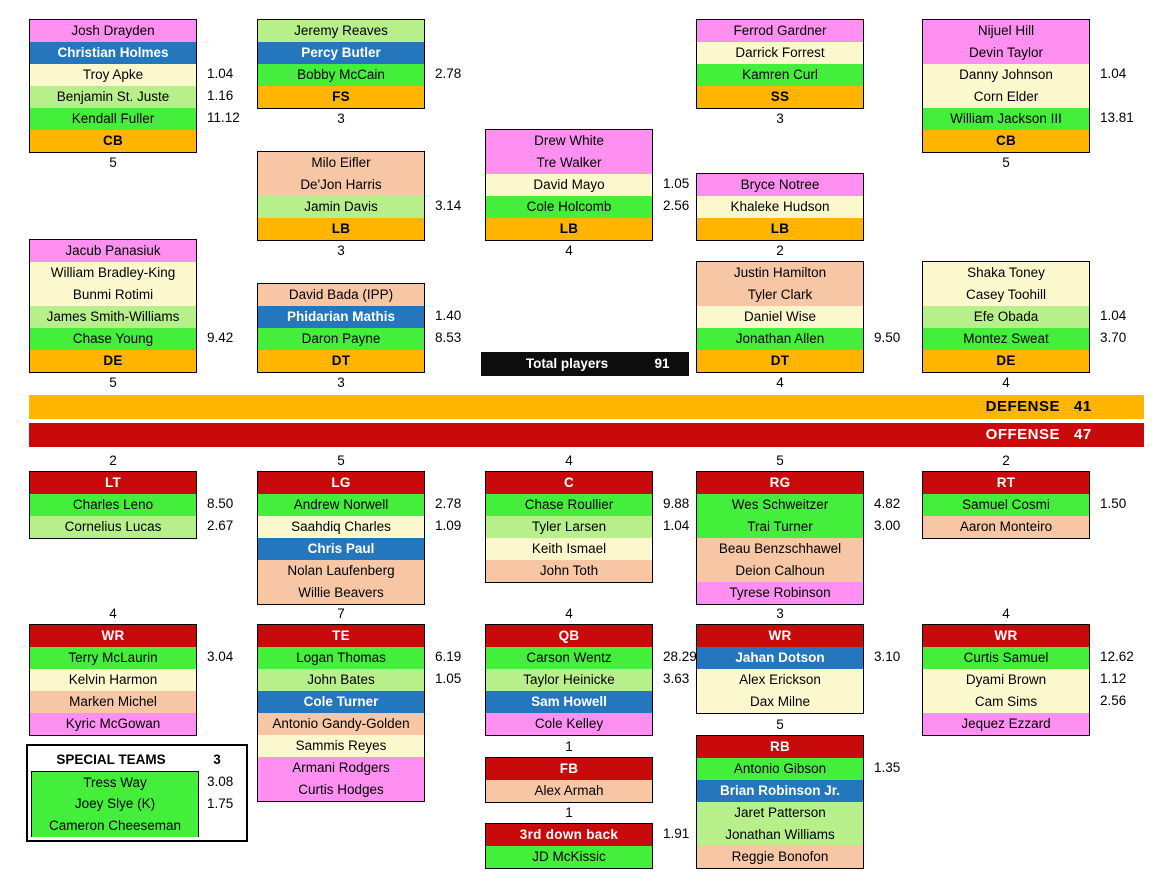 Image resolution: width=1153 pixels, height=877 pixels. What do you see at coordinates (780, 680) in the screenshot?
I see `player-row: Alex Erickson` at bounding box center [780, 680].